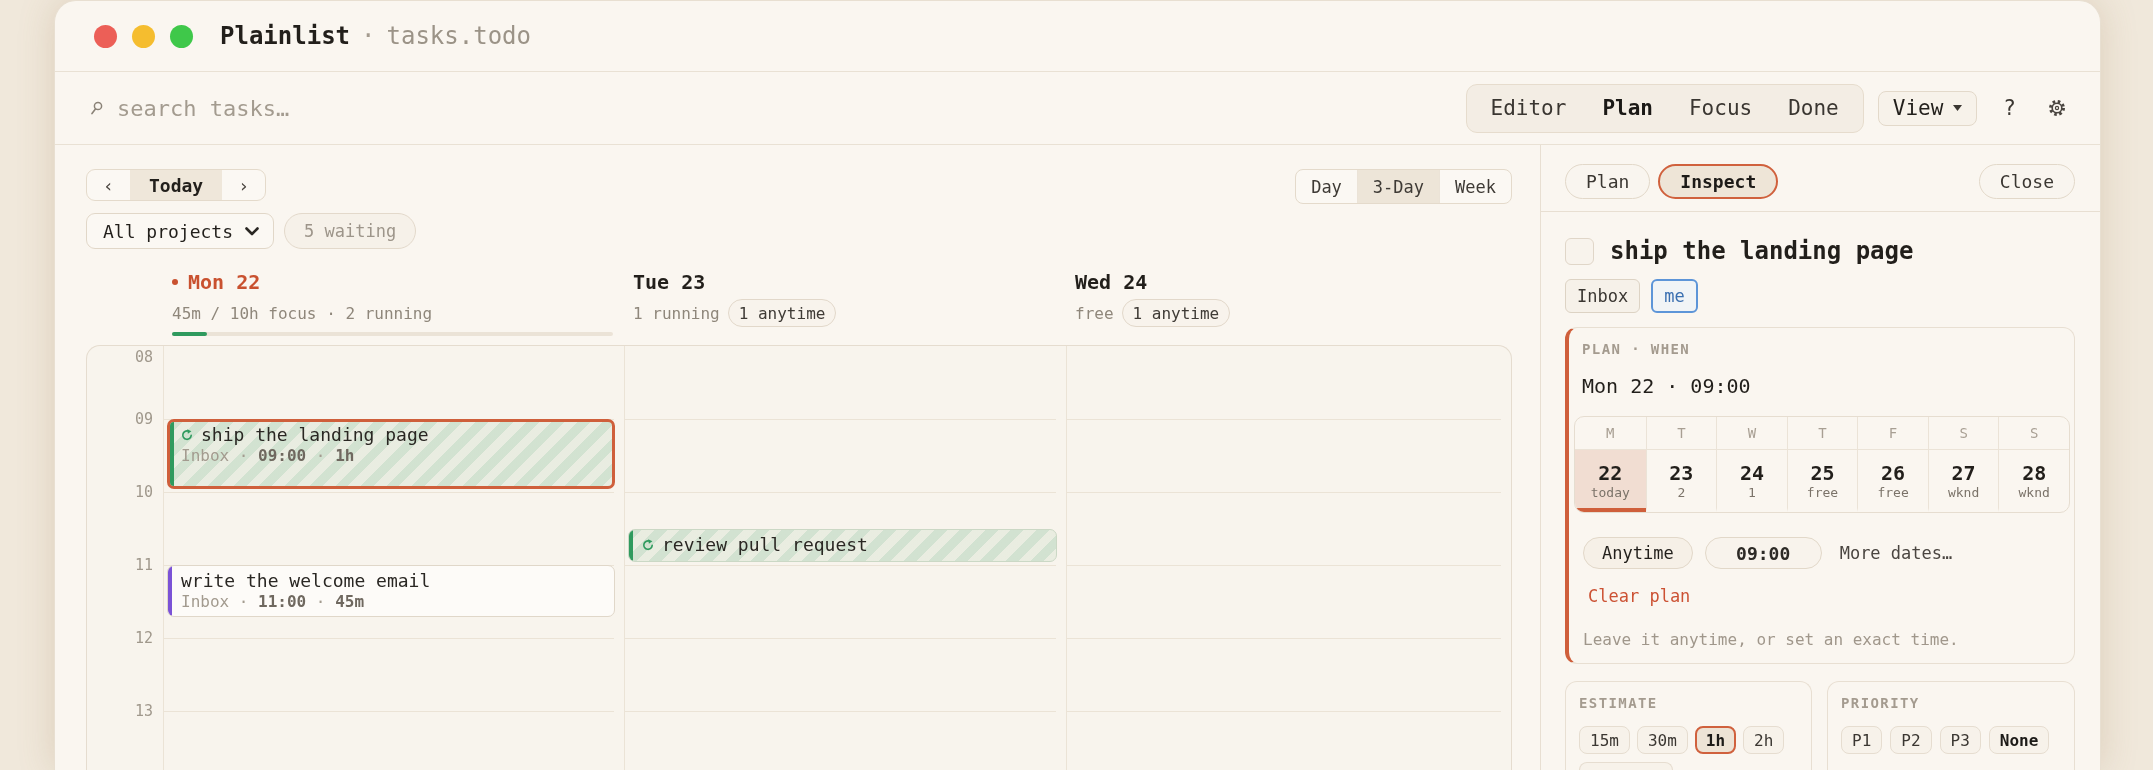 The height and width of the screenshot is (770, 2153). I want to click on search-icon, so click(97, 108).